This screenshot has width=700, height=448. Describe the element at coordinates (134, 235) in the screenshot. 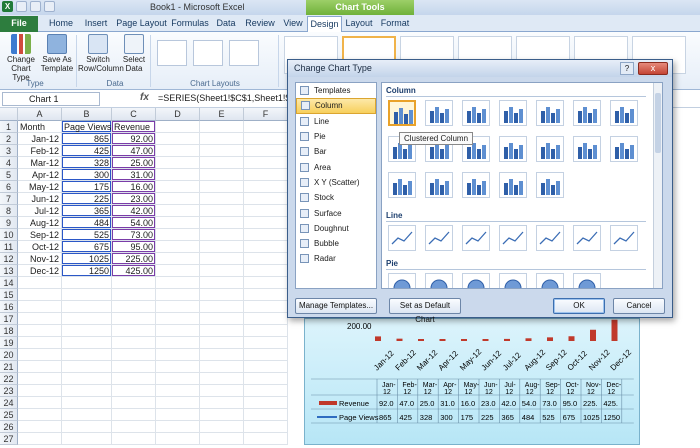

I see `cell: 73.00` at that location.